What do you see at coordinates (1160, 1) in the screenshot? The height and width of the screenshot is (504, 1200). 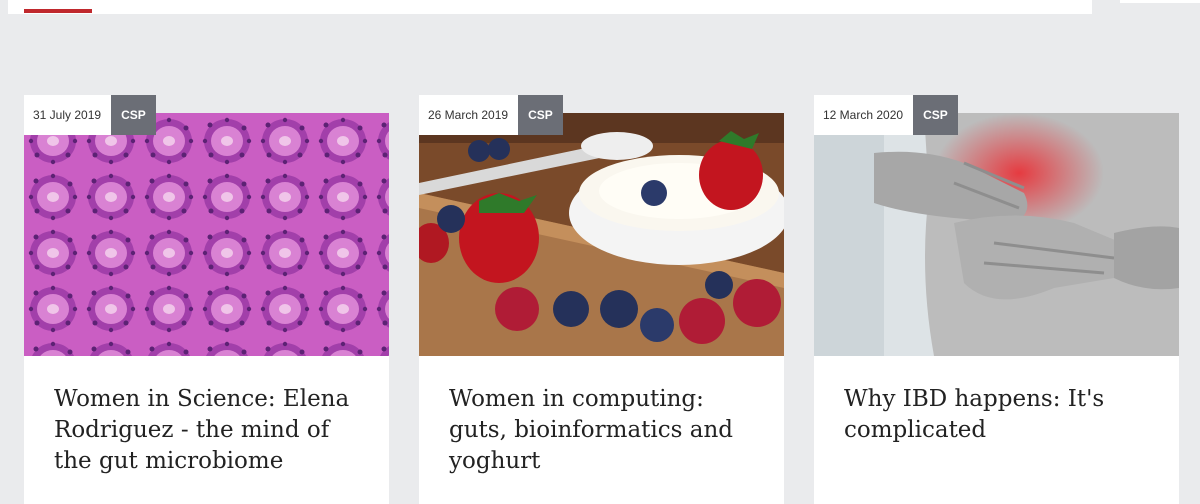 I see `top-right-control` at bounding box center [1160, 1].